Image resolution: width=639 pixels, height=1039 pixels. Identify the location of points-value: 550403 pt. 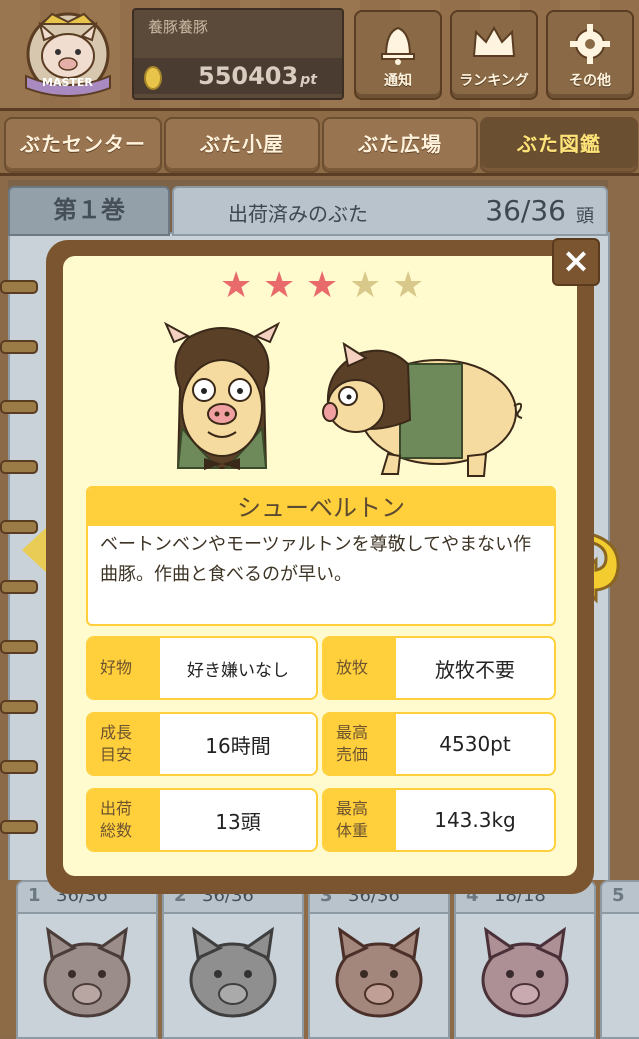
(257, 76).